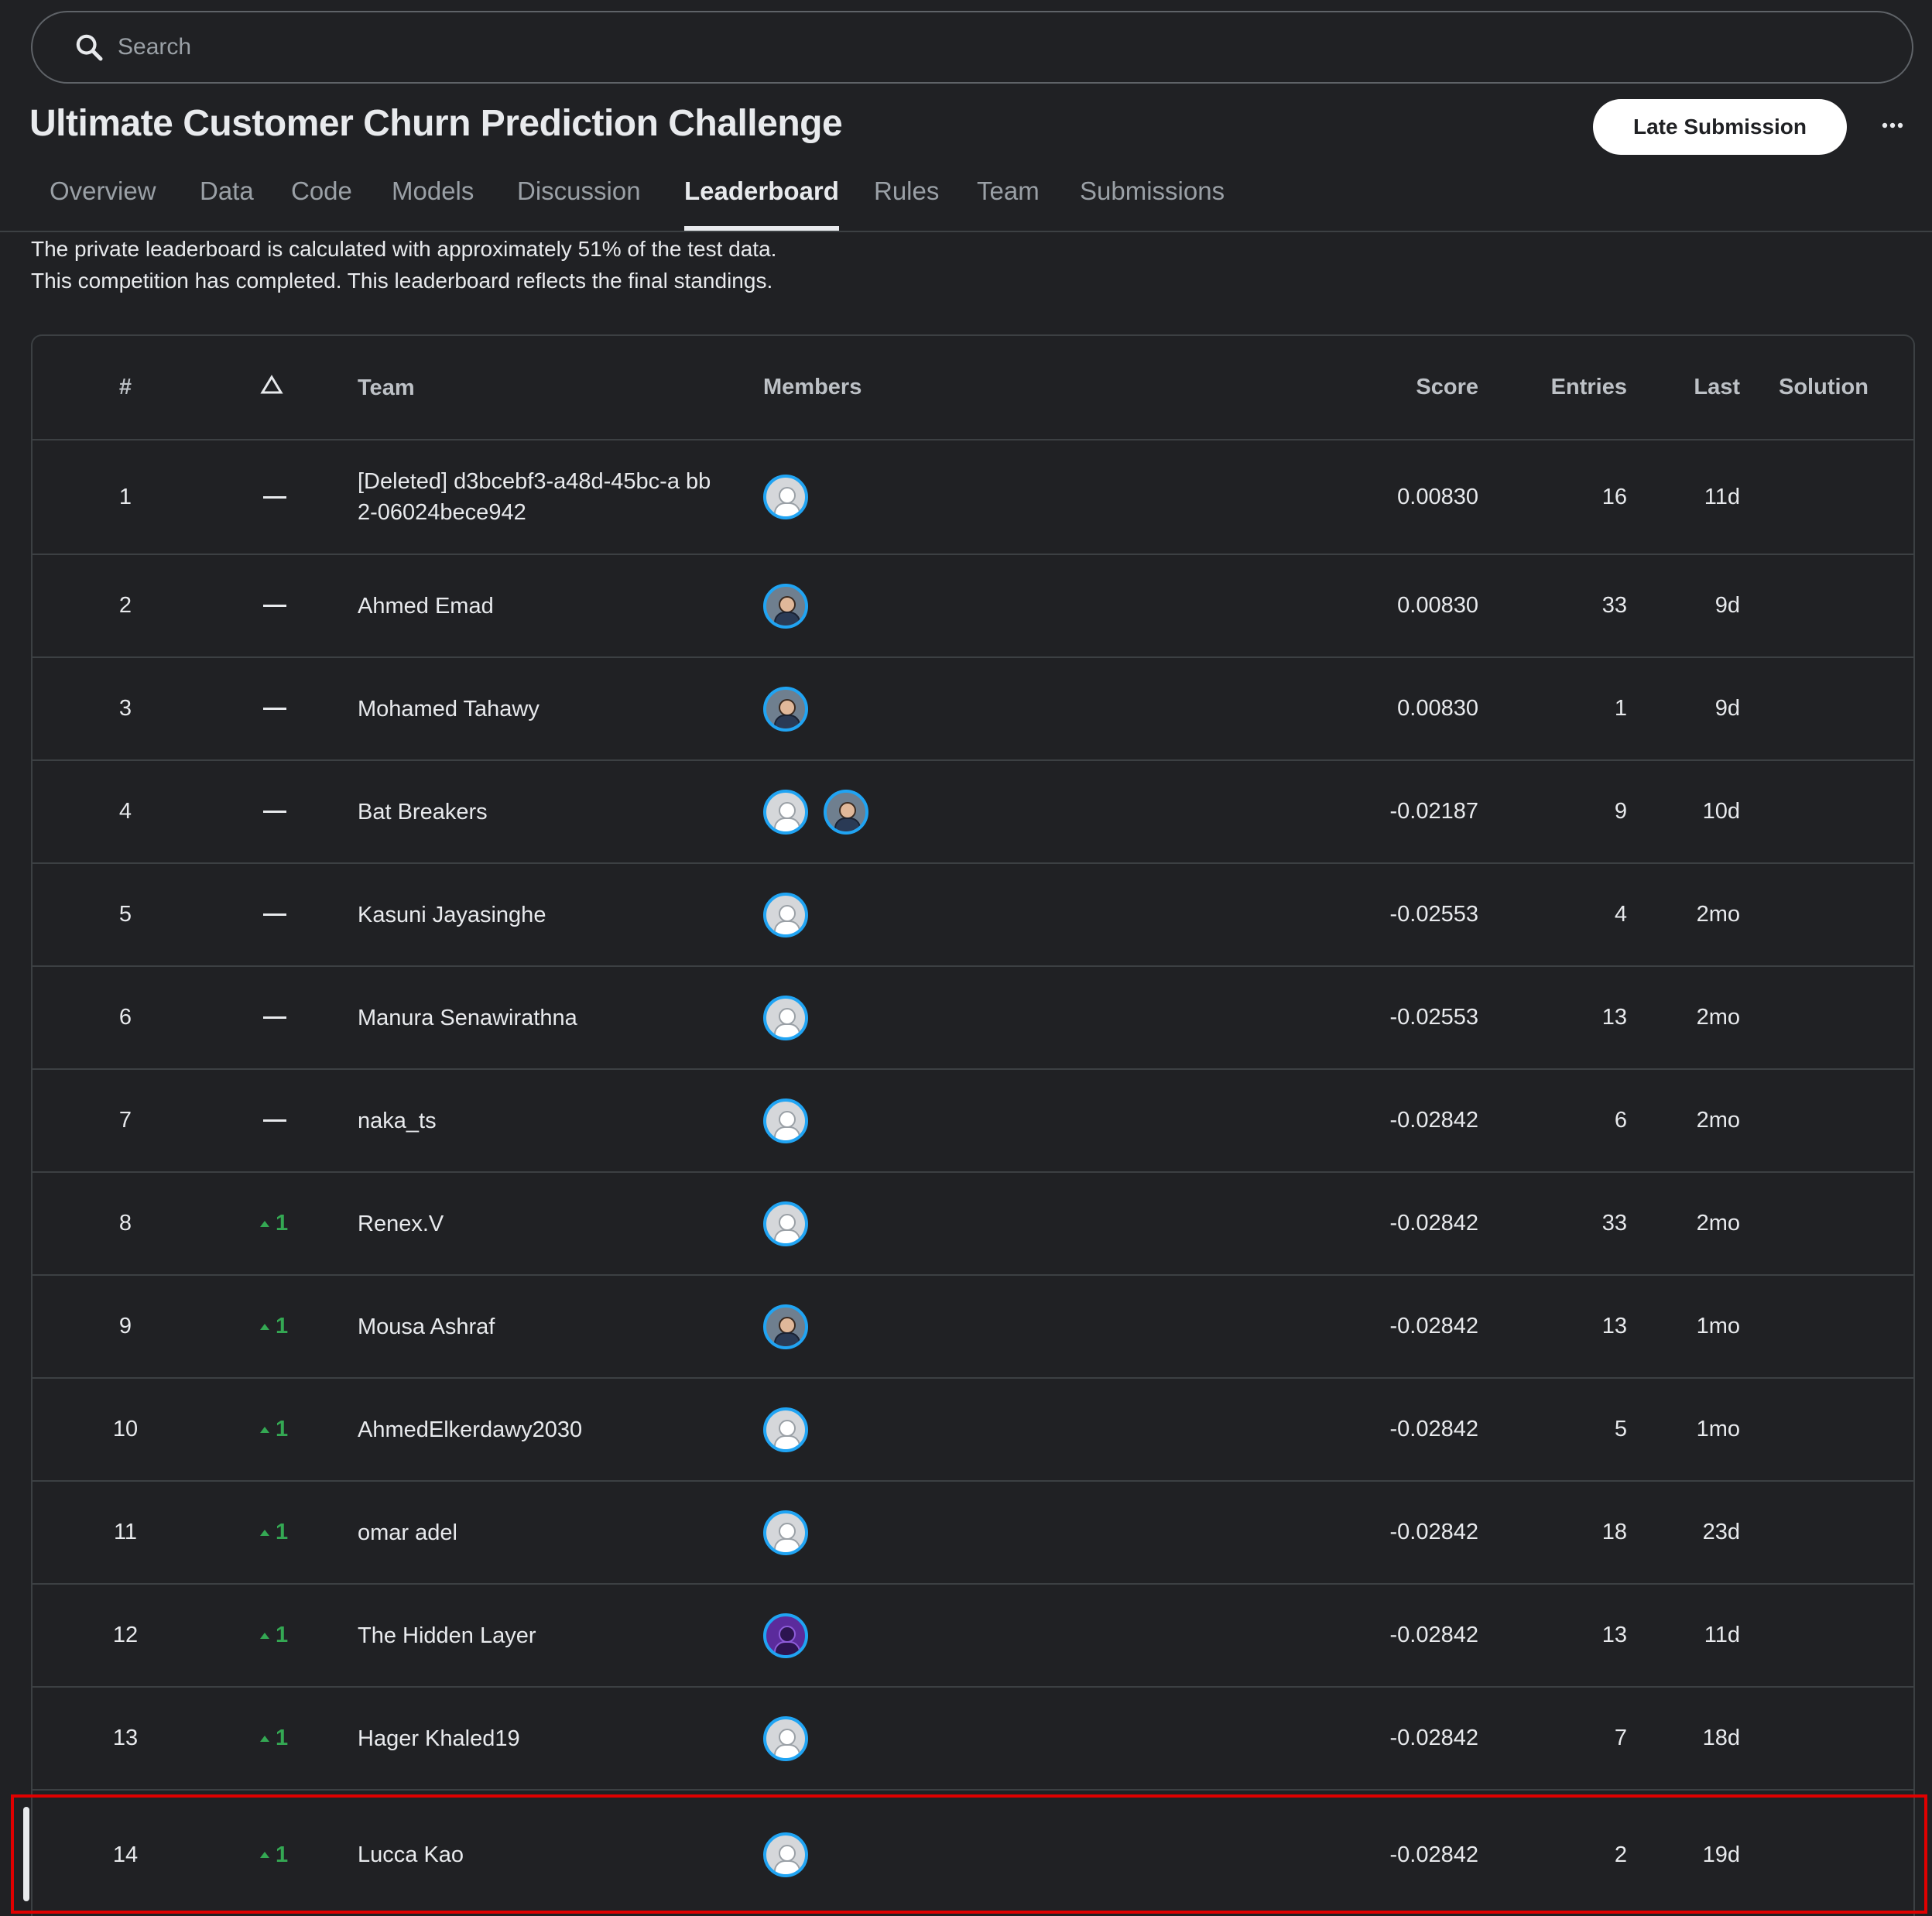 This screenshot has height=1916, width=1932. Describe the element at coordinates (969, 47) in the screenshot. I see `search-input` at that location.